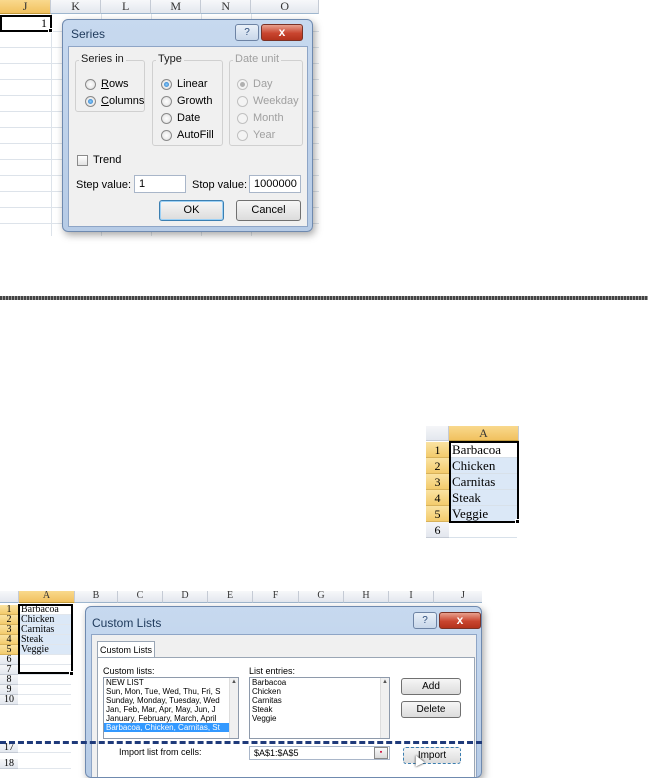  What do you see at coordinates (76, 7) in the screenshot?
I see `column-header: K` at bounding box center [76, 7].